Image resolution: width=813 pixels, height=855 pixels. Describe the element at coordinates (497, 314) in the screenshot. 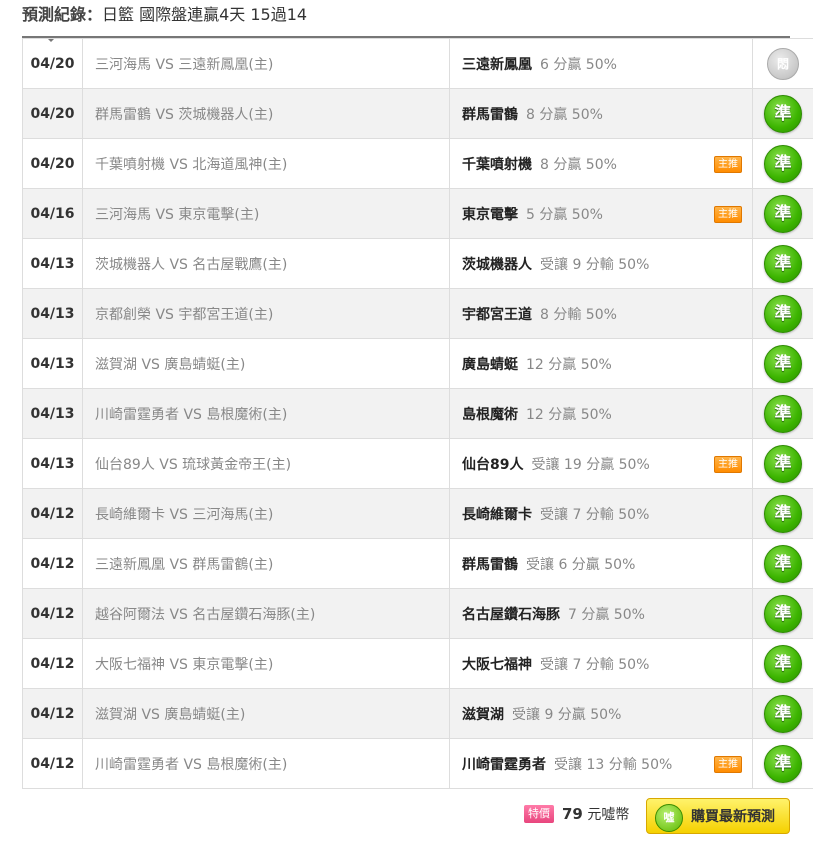

I see `pick-team: 宇都宮王道` at that location.